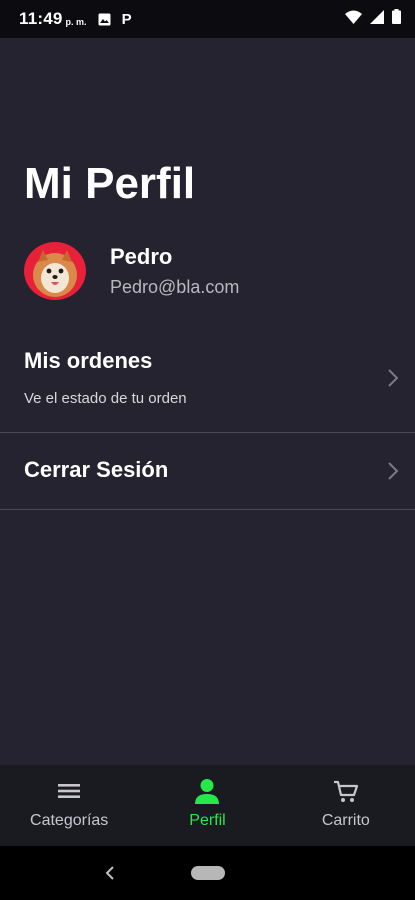 The width and height of the screenshot is (415, 900). What do you see at coordinates (353, 19) in the screenshot?
I see `wifi-icon` at bounding box center [353, 19].